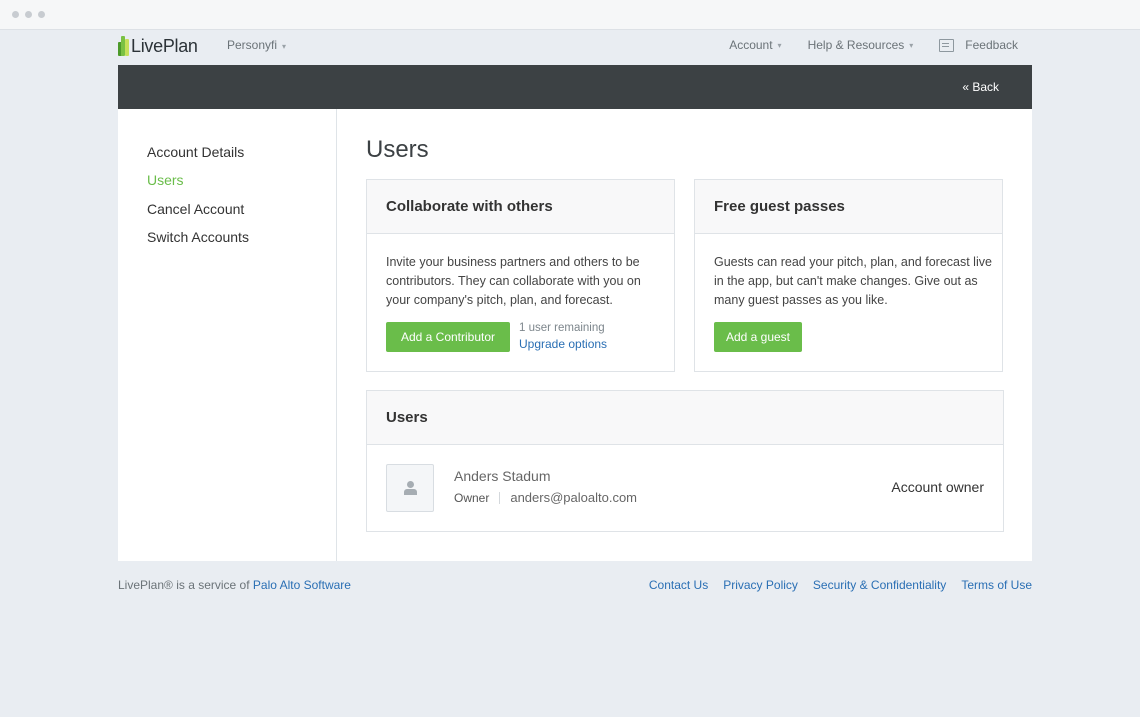 The width and height of the screenshot is (1140, 717). I want to click on add-contributor-button: Add a Contributor, so click(448, 337).